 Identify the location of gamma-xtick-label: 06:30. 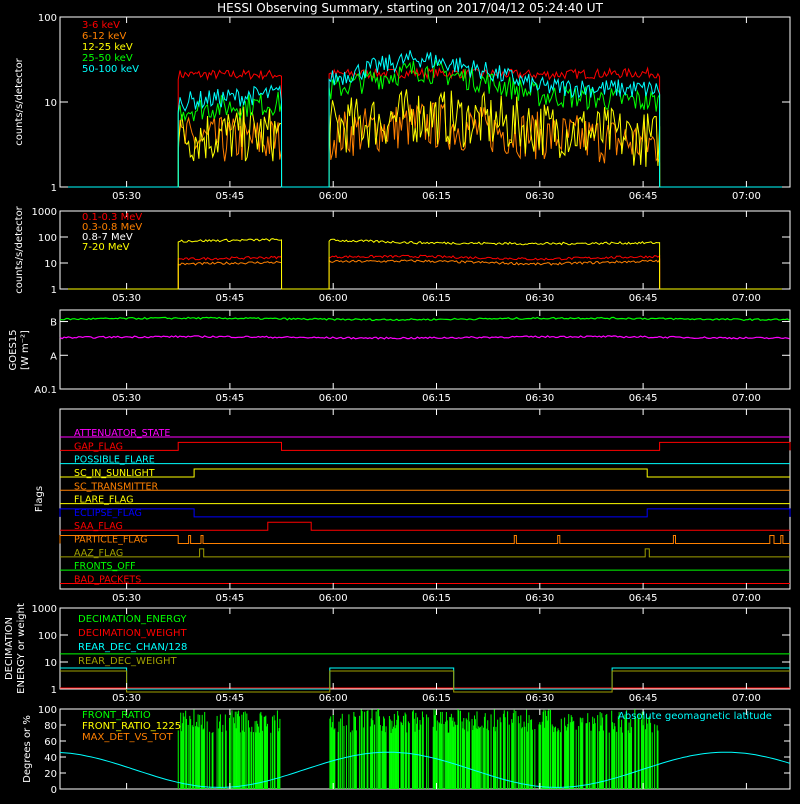
(539, 298).